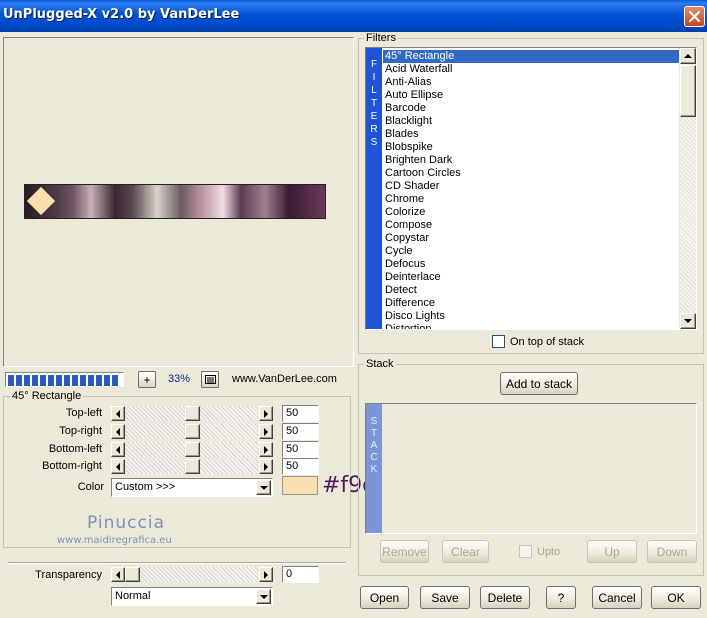 This screenshot has width=707, height=618. I want to click on zoom-in-button: +, so click(147, 379).